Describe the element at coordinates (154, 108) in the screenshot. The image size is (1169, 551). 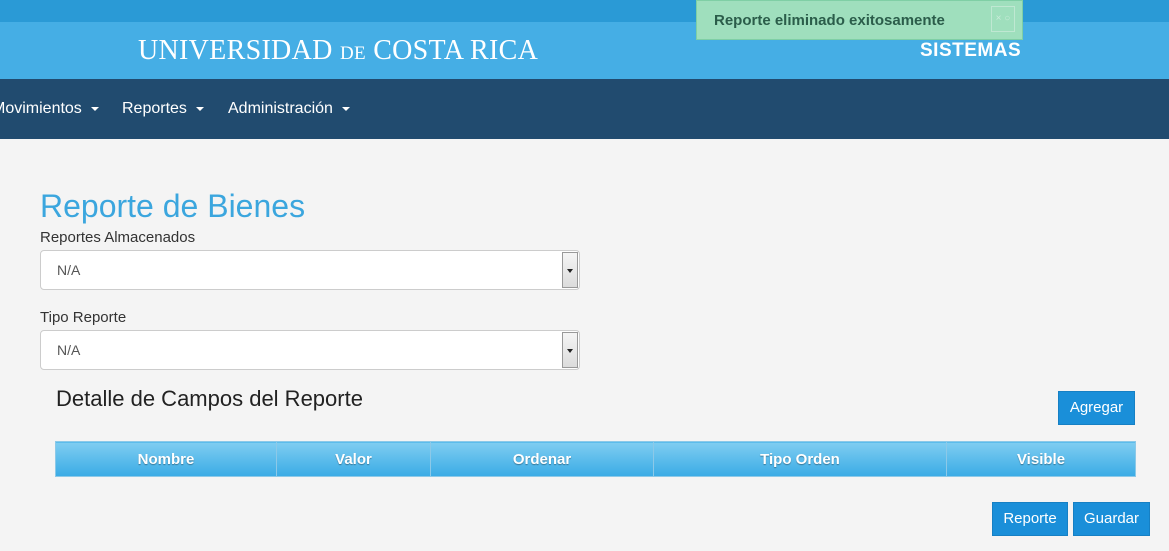
I see `nav-item-label: Reportes` at that location.